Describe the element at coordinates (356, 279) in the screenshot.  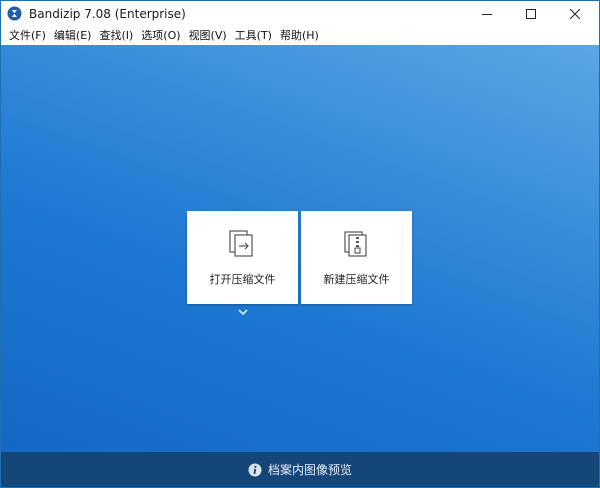
I see `new-archive-label: 新建压缩文件` at that location.